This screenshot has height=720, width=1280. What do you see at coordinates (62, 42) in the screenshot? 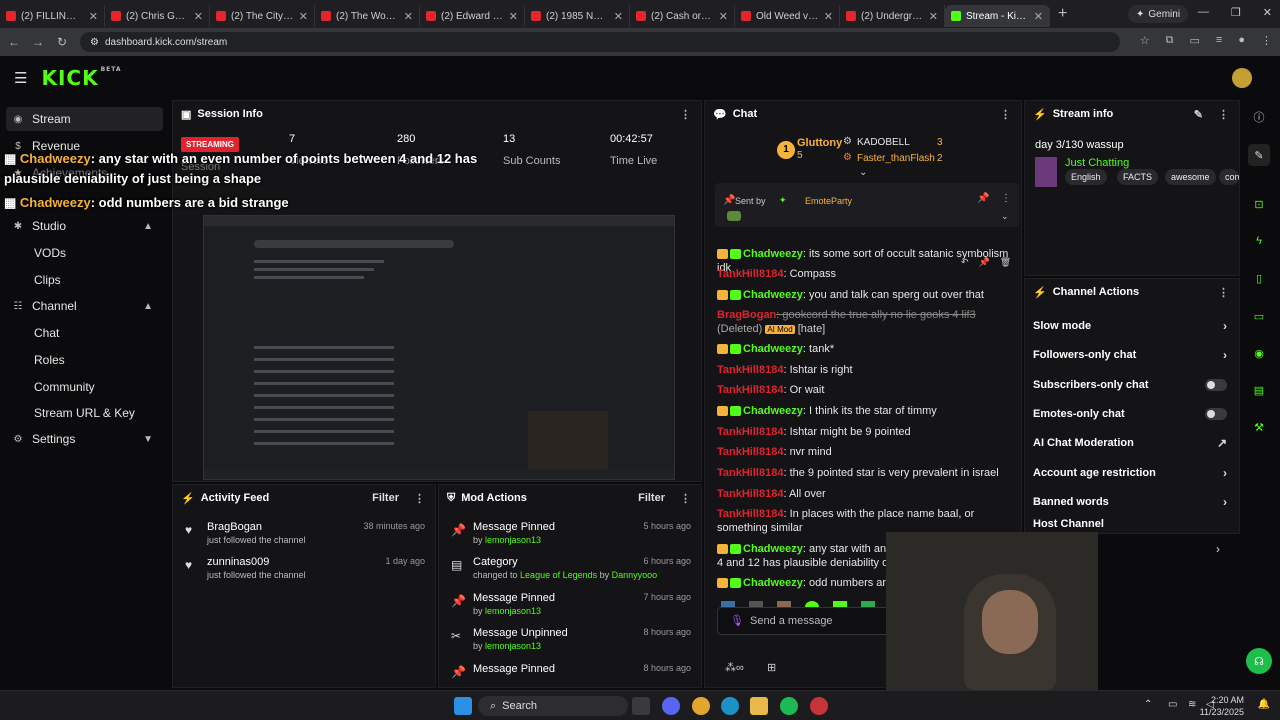
I see `reload-icon: ↻` at bounding box center [62, 42].